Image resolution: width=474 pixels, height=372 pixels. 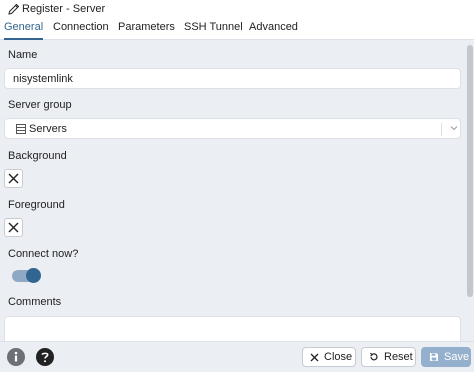 I want to click on dialog-title: Register - Server, so click(x=64, y=9).